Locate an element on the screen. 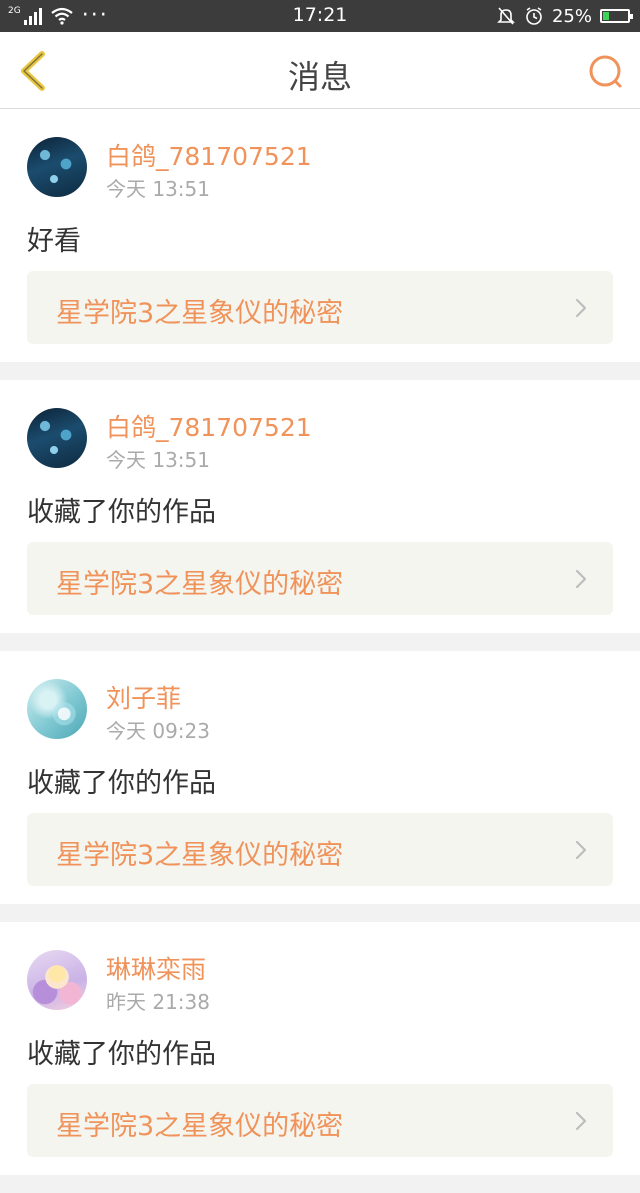 This screenshot has width=640, height=1193. header: 消息 is located at coordinates (320, 70).